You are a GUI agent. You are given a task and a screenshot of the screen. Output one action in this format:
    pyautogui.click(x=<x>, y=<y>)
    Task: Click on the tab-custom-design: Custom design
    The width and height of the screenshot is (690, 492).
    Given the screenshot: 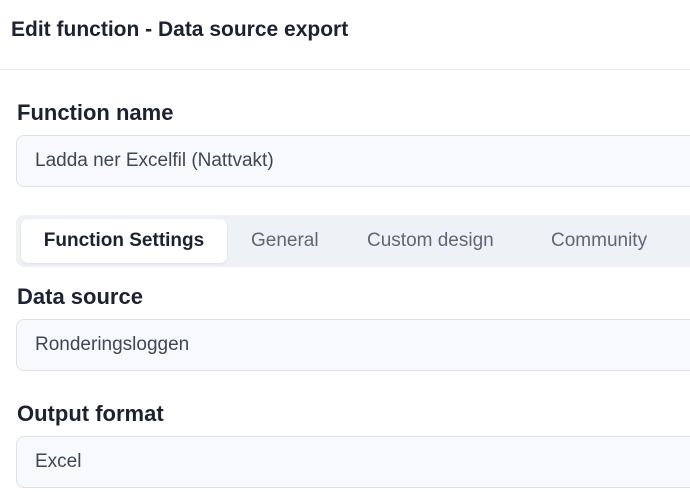 What is the action you would take?
    pyautogui.click(x=430, y=241)
    